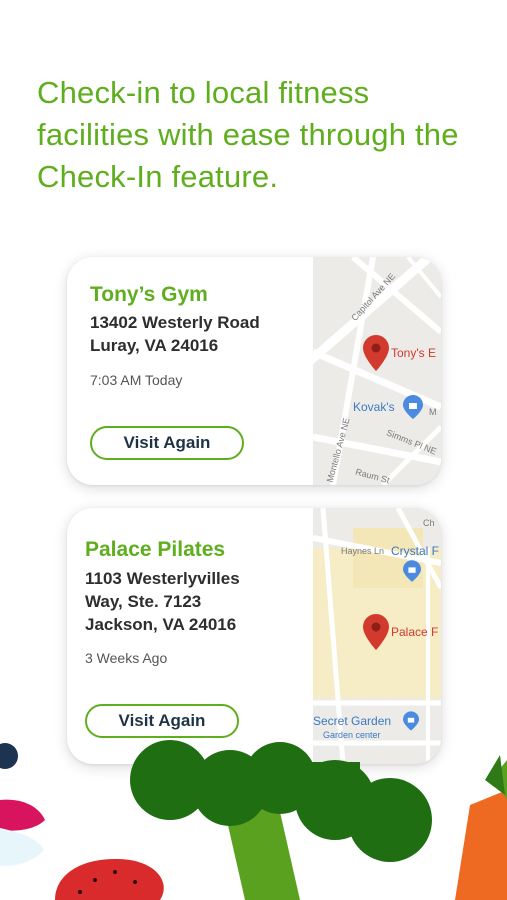  What do you see at coordinates (154, 345) in the screenshot?
I see `address-line-2: Luray, VA 24016` at bounding box center [154, 345].